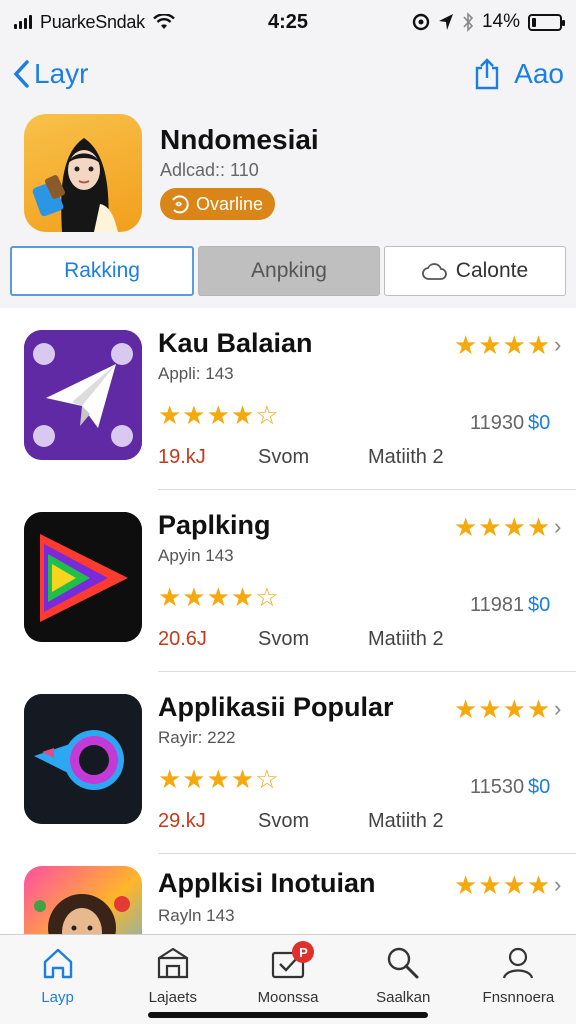 This screenshot has width=576, height=1024. What do you see at coordinates (497, 605) in the screenshot?
I see `review-count: 11981` at bounding box center [497, 605].